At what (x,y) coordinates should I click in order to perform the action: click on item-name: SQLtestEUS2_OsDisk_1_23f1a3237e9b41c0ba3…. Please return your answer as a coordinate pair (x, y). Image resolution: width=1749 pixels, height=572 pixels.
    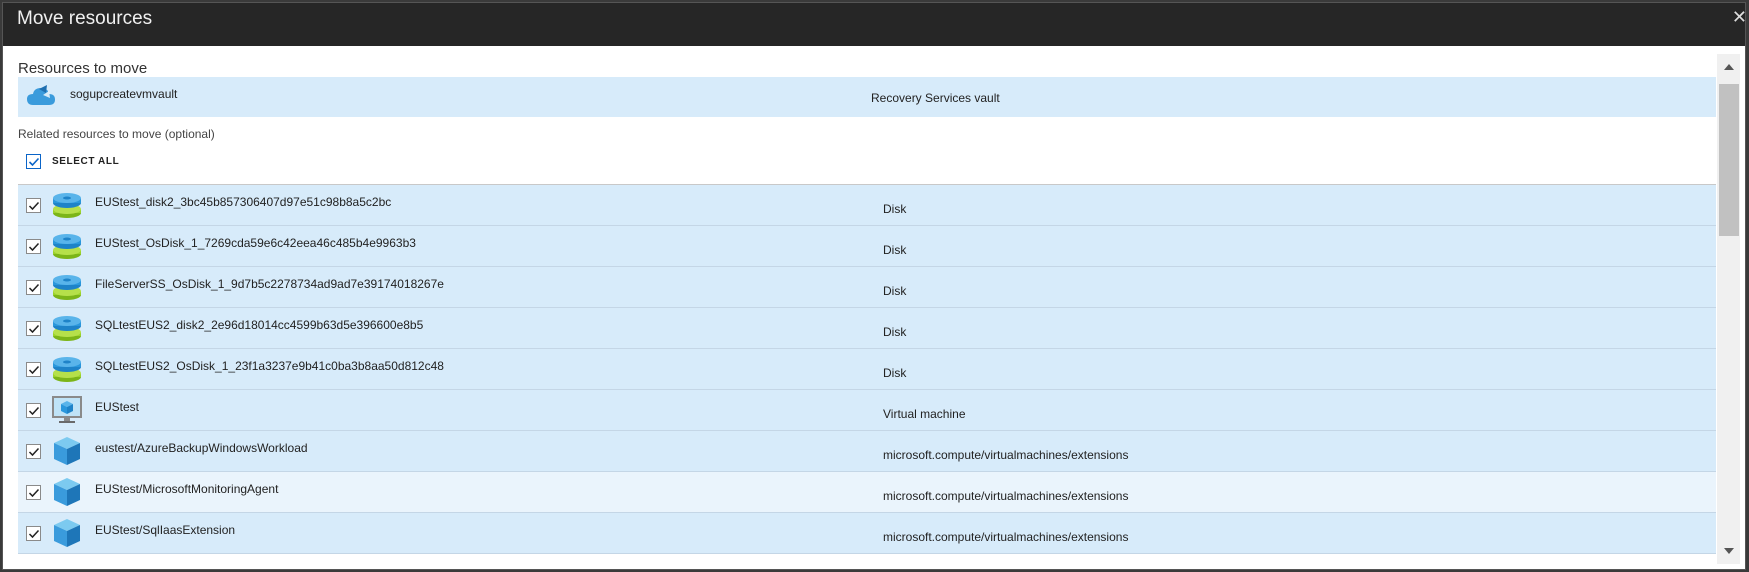
    Looking at the image, I should click on (269, 366).